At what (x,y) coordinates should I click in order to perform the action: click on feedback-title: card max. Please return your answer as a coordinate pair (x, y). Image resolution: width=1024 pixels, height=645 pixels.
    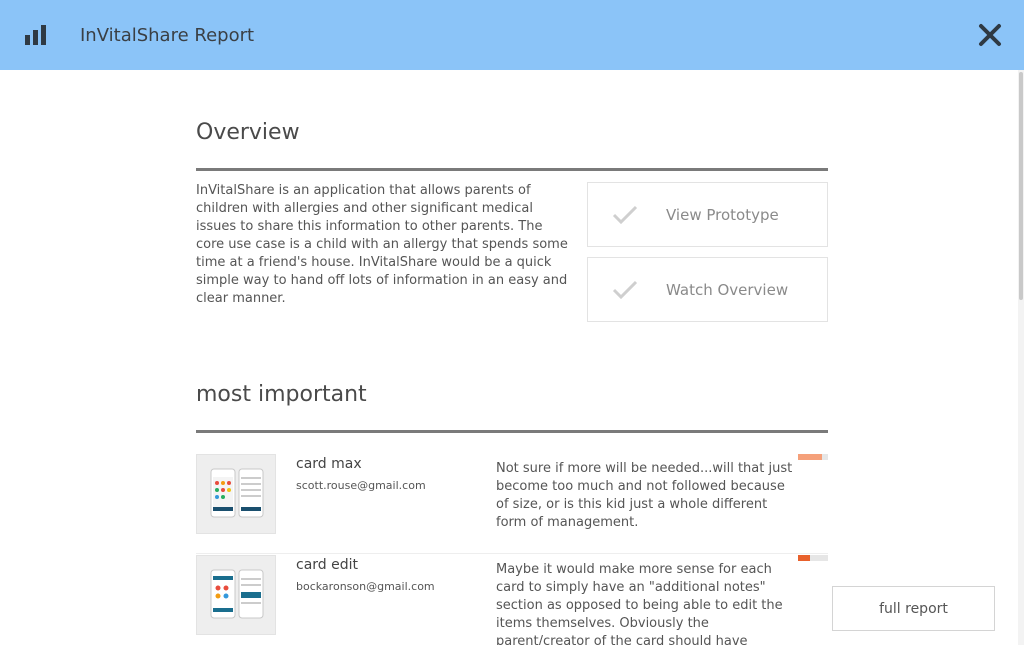
    Looking at the image, I should click on (329, 464).